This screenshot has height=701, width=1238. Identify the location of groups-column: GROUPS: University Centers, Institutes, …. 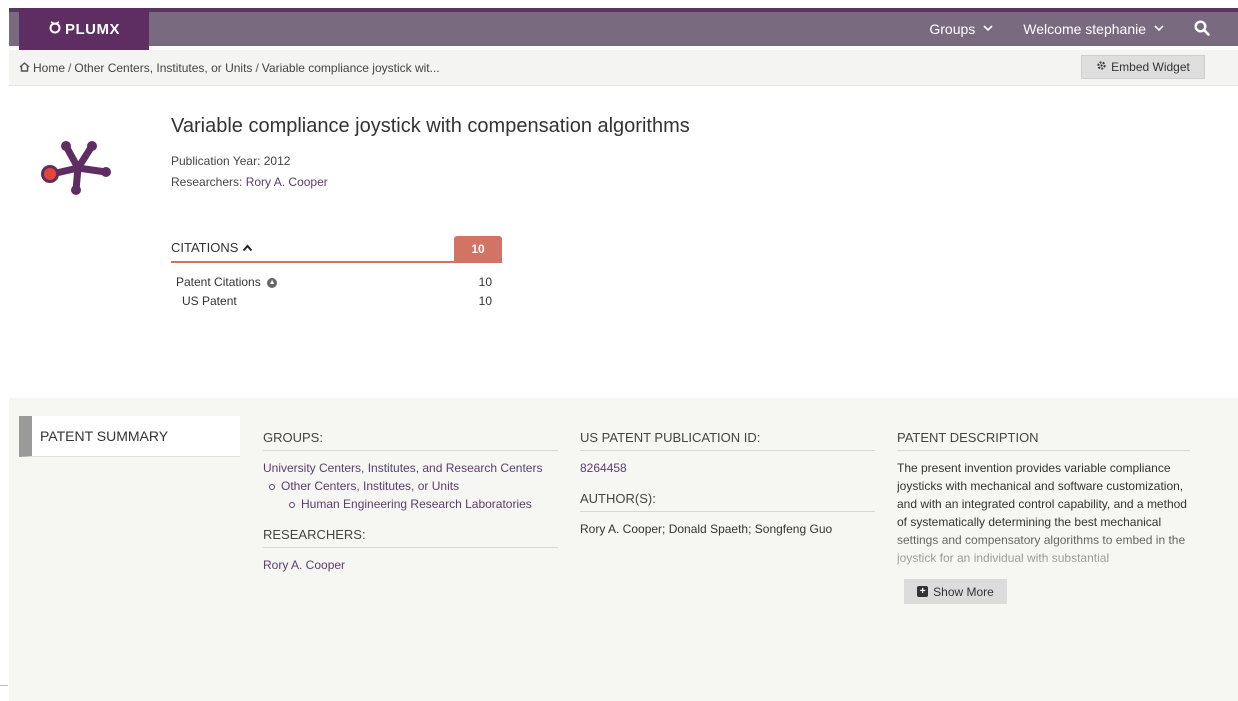
(410, 502).